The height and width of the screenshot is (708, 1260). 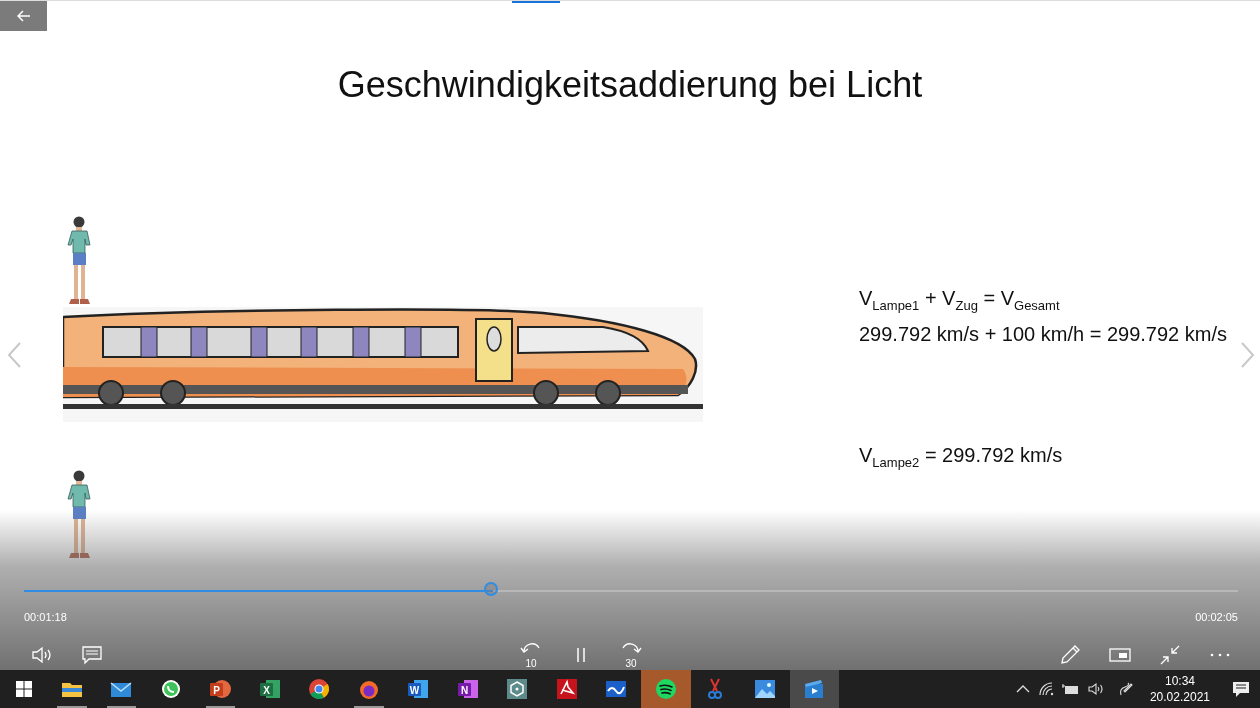 What do you see at coordinates (665, 689) in the screenshot?
I see `sound-waves-icon` at bounding box center [665, 689].